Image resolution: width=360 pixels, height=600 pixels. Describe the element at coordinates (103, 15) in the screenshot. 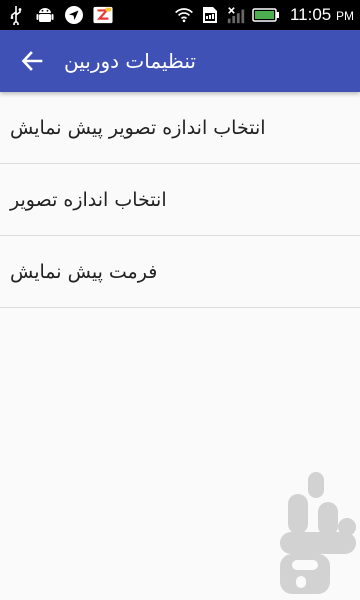

I see `app-notification-icon` at that location.